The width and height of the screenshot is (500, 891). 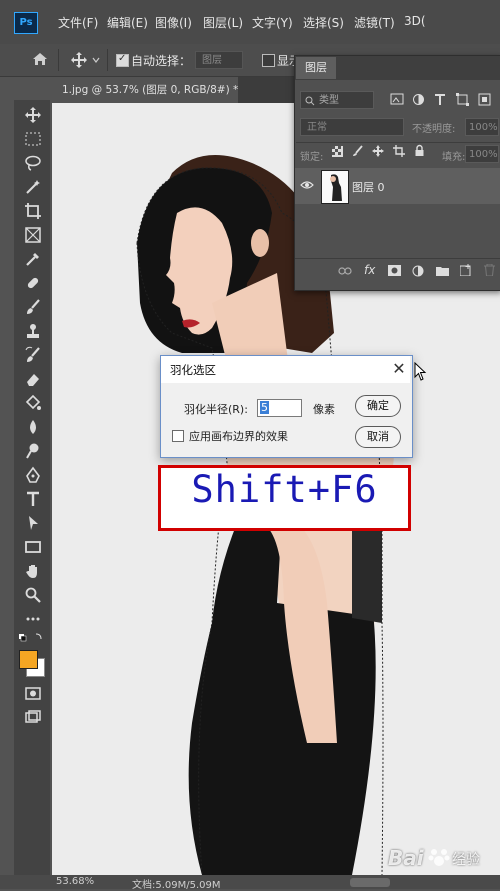 What do you see at coordinates (33, 259) in the screenshot?
I see `eyedropper-icon` at bounding box center [33, 259].